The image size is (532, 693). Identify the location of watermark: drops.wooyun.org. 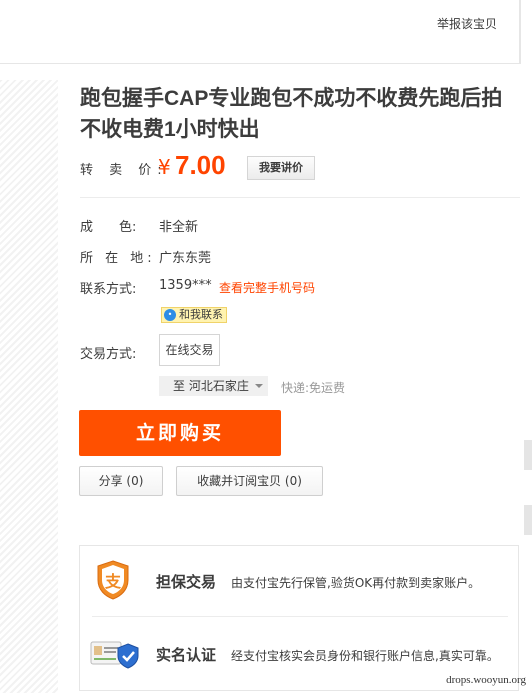
(486, 680).